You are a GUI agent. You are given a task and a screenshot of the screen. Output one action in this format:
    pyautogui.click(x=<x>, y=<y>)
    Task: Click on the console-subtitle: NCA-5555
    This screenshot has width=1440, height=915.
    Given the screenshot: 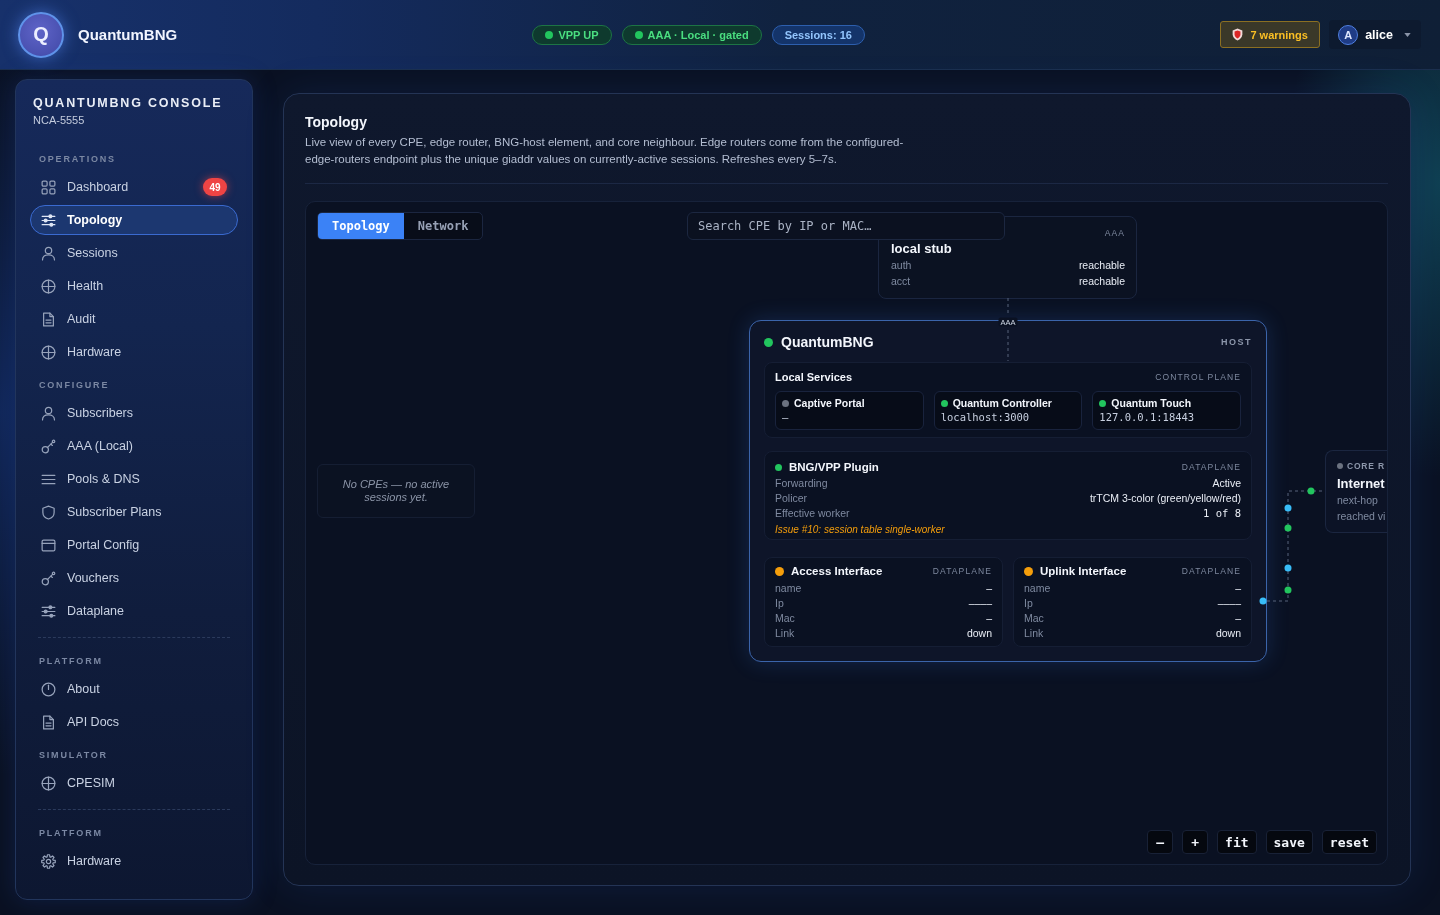 What is the action you would take?
    pyautogui.click(x=59, y=120)
    